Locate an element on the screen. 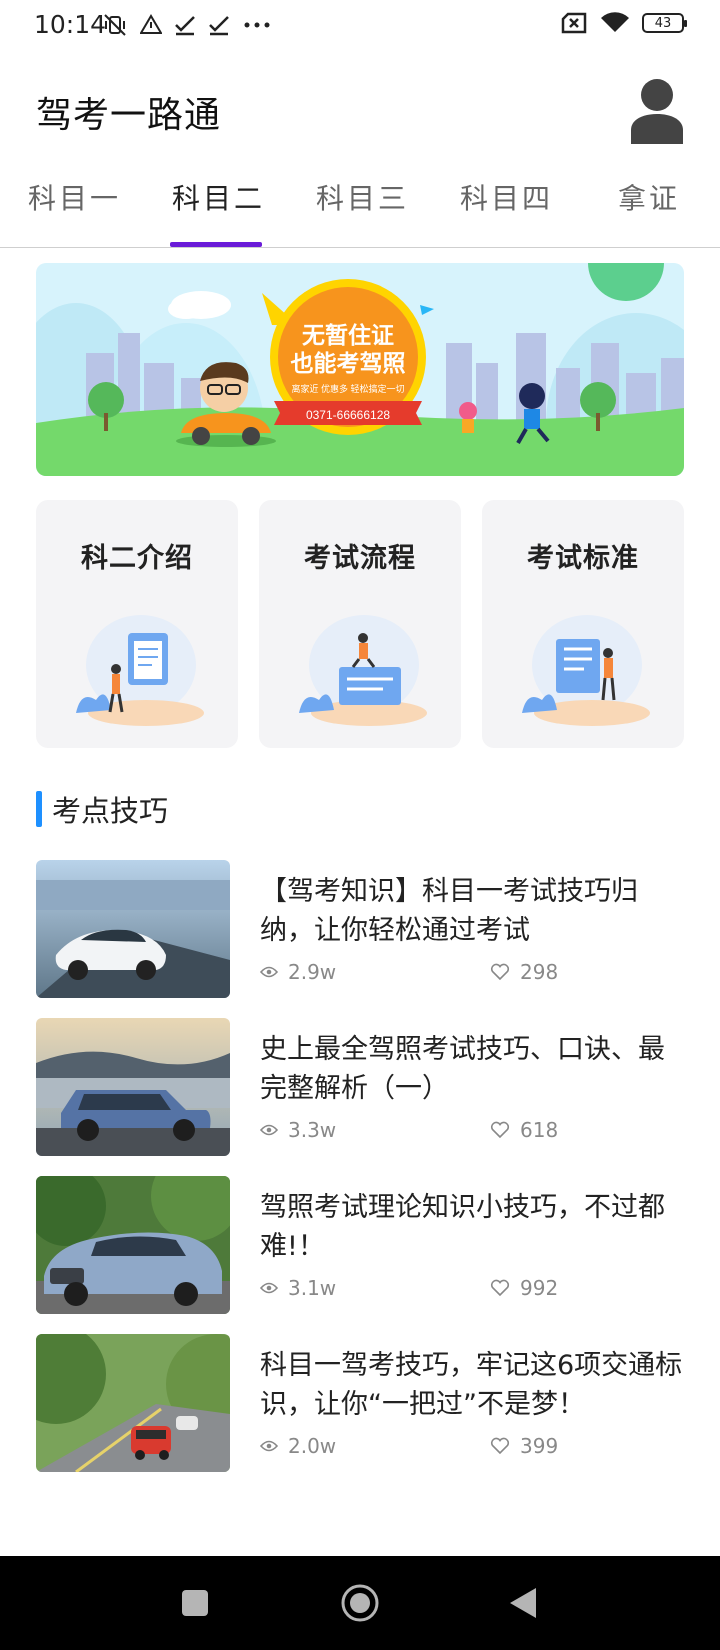 This screenshot has height=1650, width=720. card-exam-process: 考试流程 is located at coordinates (360, 624).